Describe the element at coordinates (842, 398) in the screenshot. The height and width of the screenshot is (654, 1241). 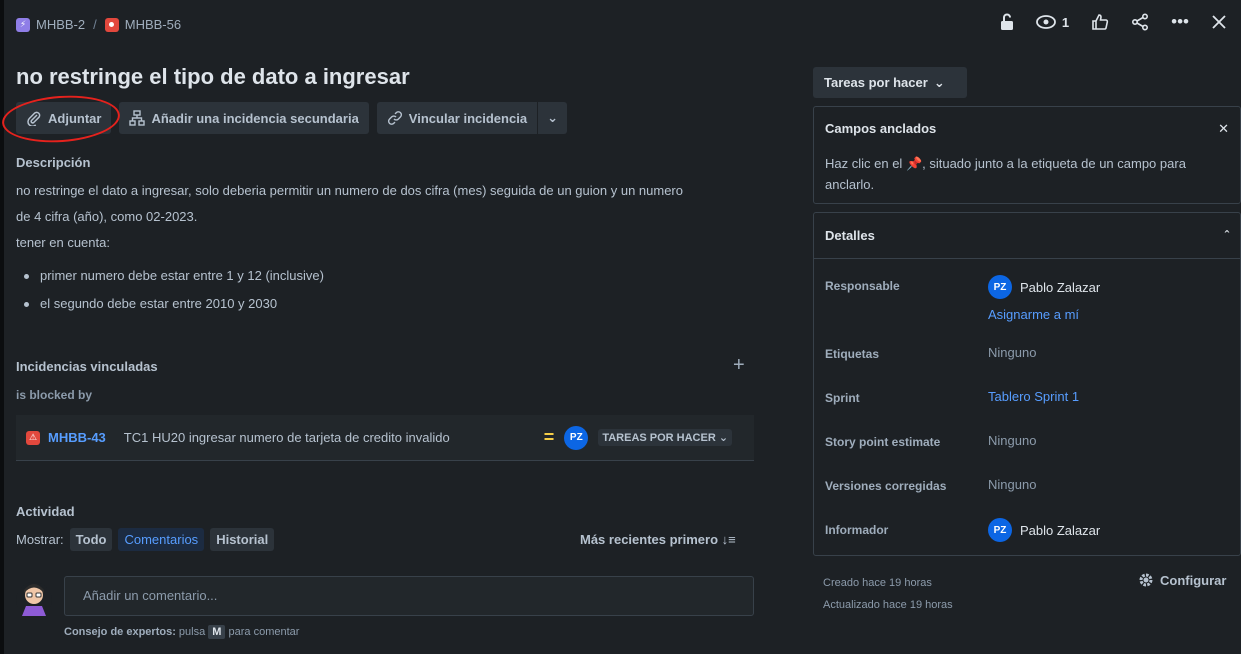
I see `sprint-label: Sprint` at that location.